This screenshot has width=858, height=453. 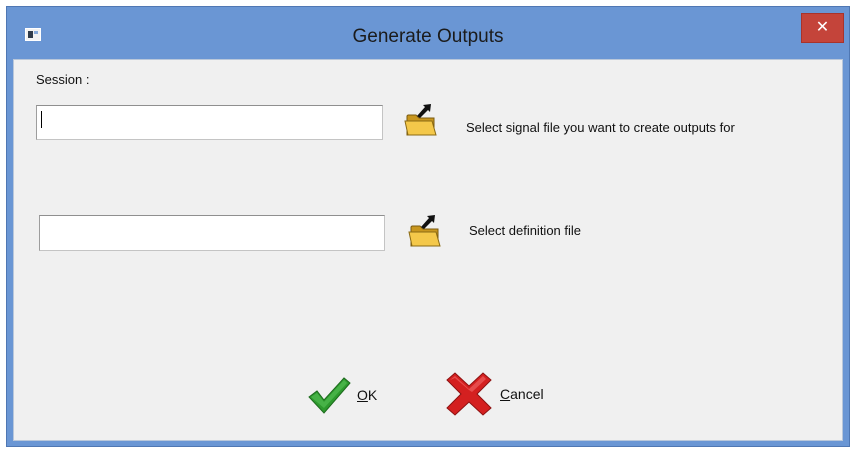 I want to click on text-caret, so click(x=41, y=119).